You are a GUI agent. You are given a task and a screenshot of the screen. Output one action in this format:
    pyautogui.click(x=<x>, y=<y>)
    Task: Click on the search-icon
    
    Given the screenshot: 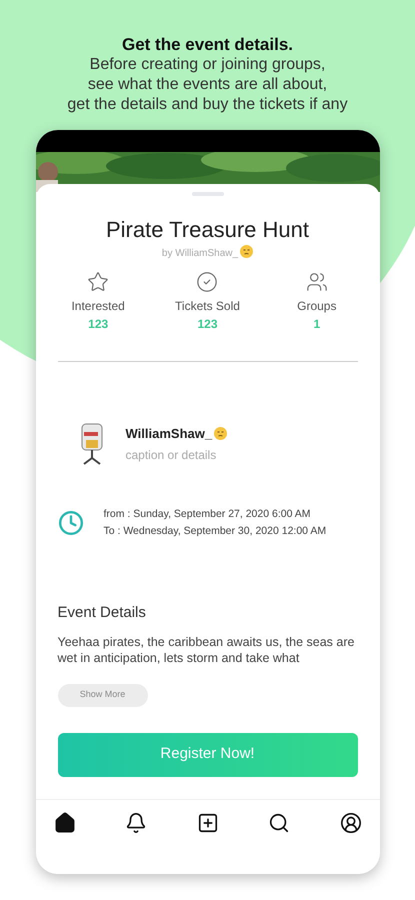 What is the action you would take?
    pyautogui.click(x=279, y=823)
    